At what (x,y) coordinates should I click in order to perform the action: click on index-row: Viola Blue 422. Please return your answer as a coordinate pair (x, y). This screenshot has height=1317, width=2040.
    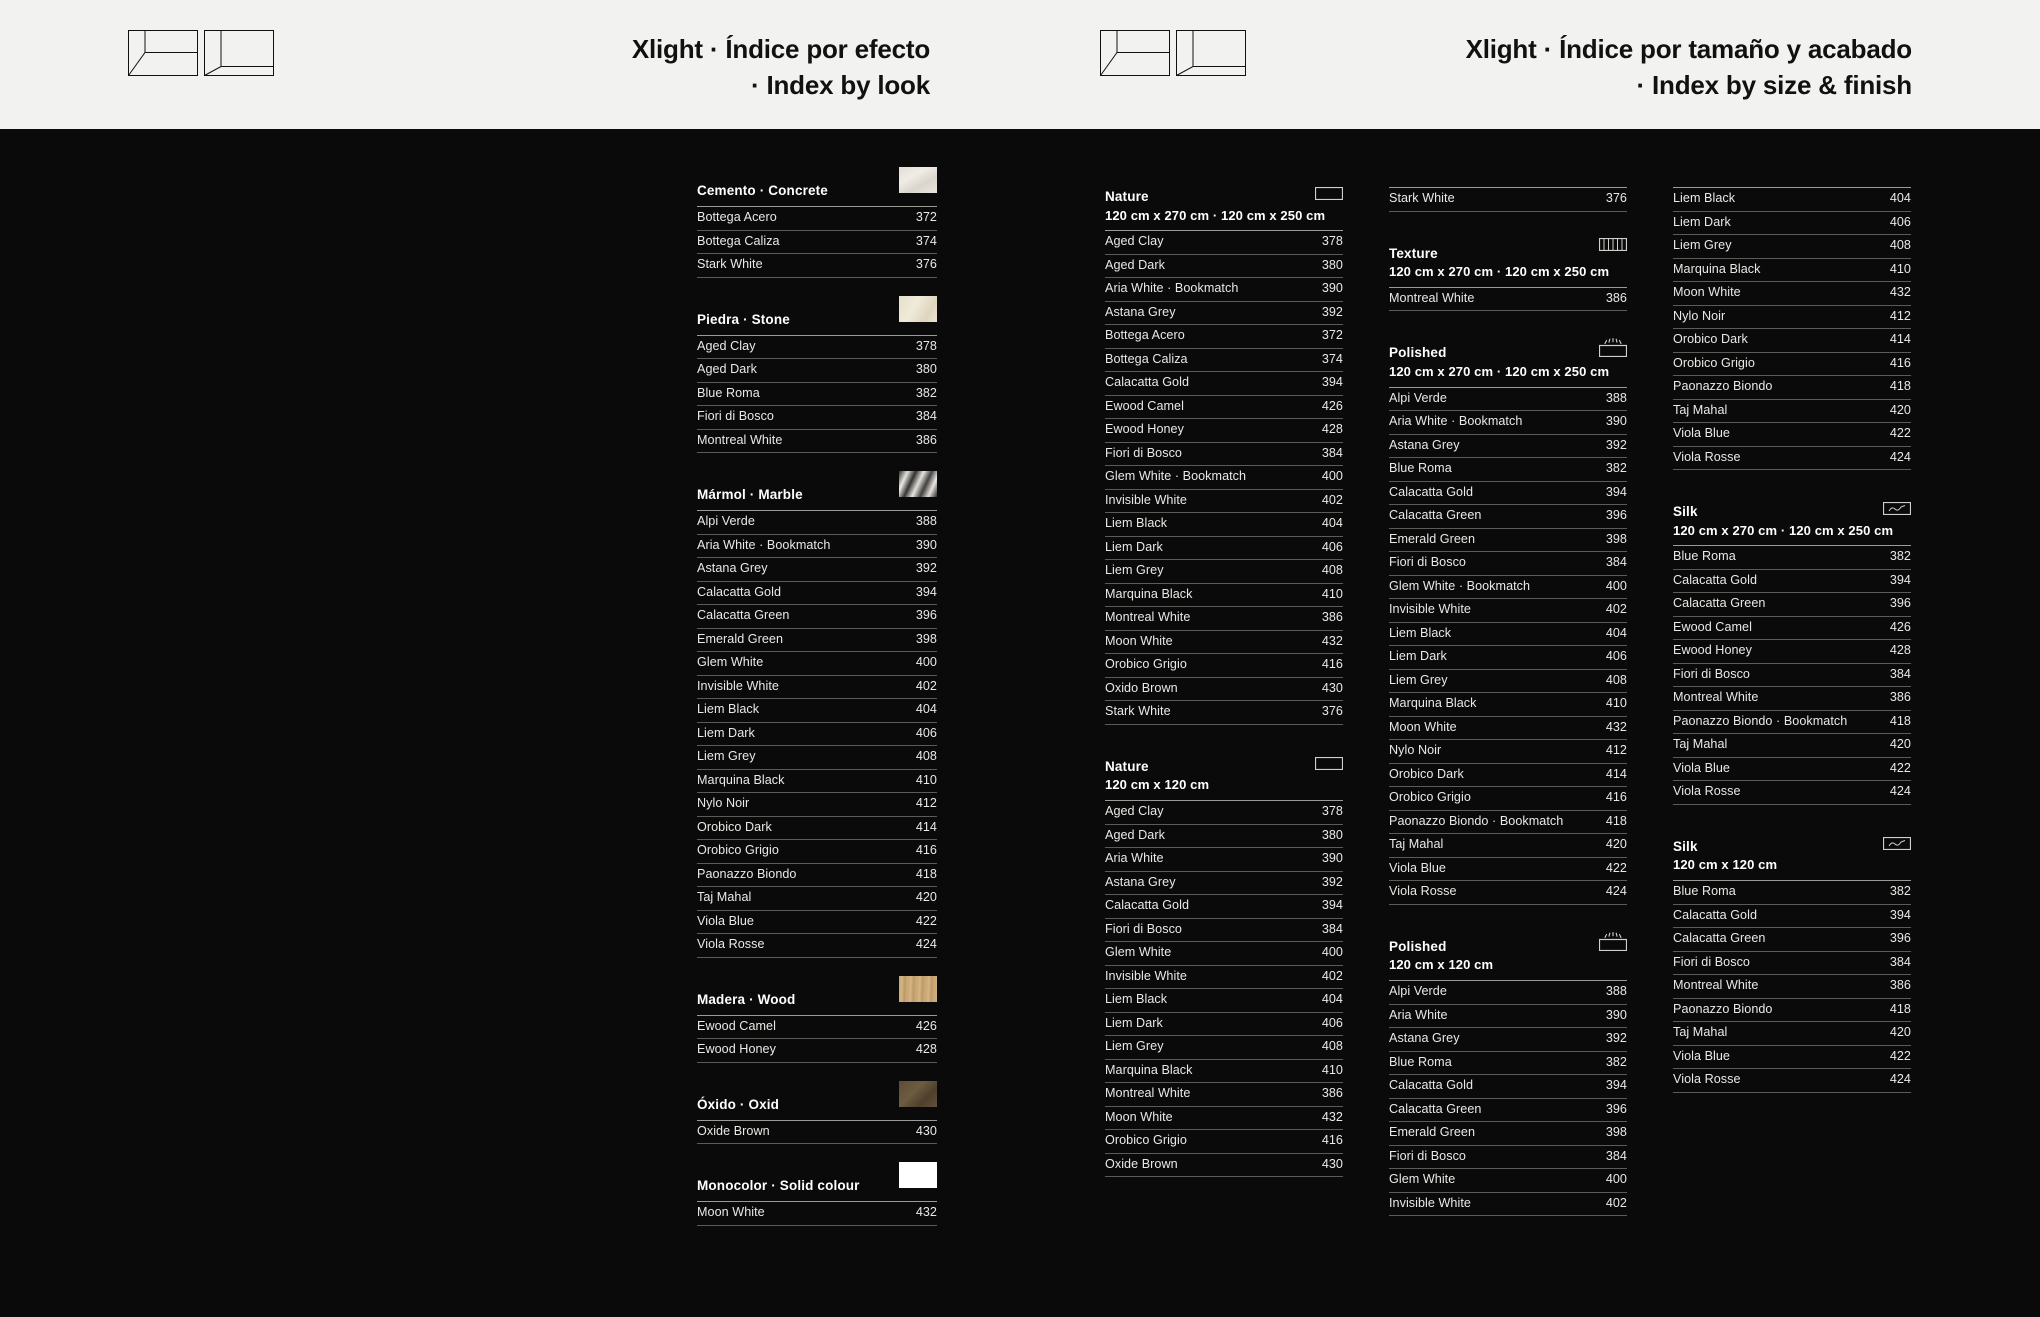
    Looking at the image, I should click on (817, 922).